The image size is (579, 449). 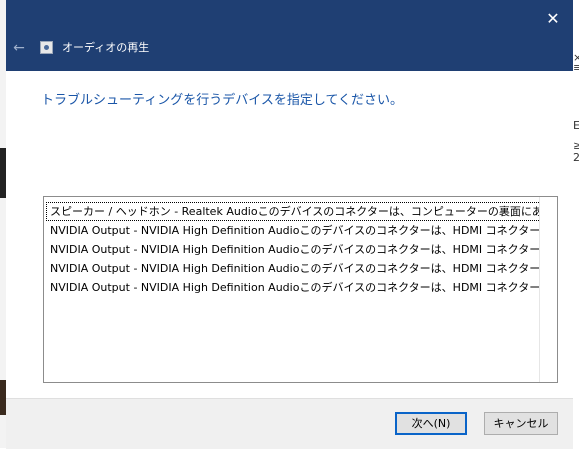 What do you see at coordinates (576, 157) in the screenshot?
I see `background-glyph: 2` at bounding box center [576, 157].